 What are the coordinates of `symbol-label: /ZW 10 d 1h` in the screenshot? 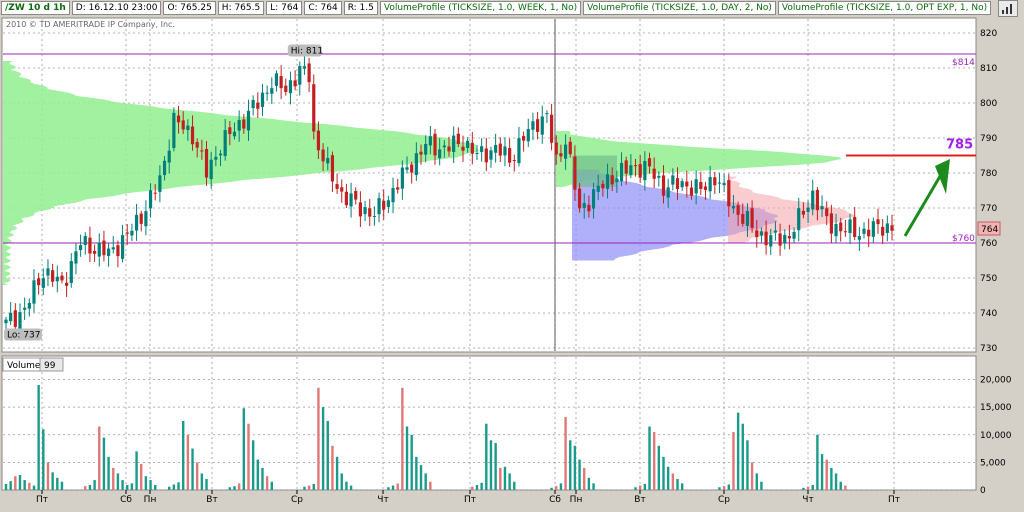 It's located at (35, 8).